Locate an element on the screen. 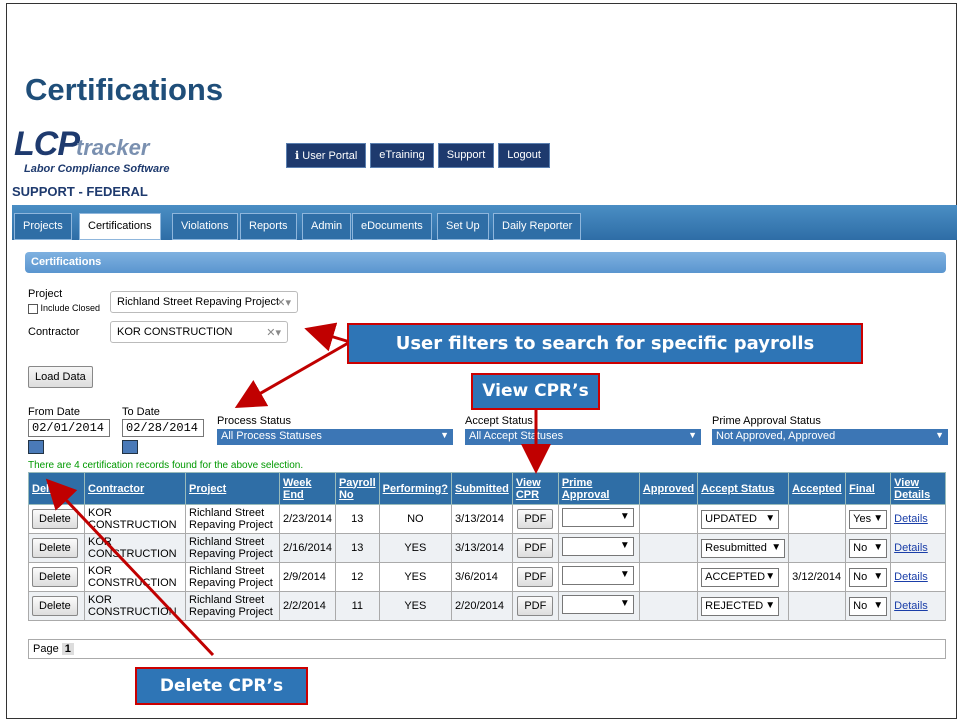 The image size is (959, 721). arrow-to-contractor is located at coordinates (327, 337).